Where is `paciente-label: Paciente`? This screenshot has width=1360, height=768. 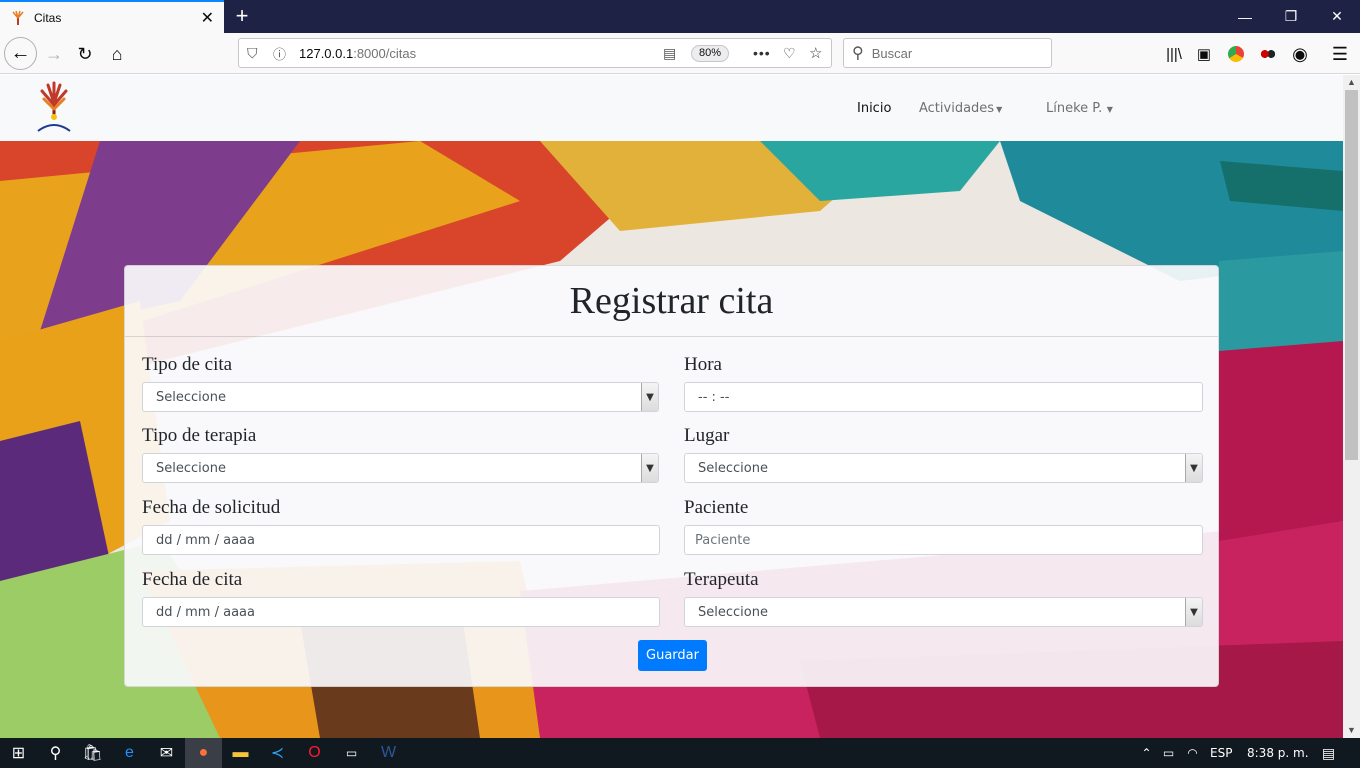
paciente-label: Paciente is located at coordinates (716, 507).